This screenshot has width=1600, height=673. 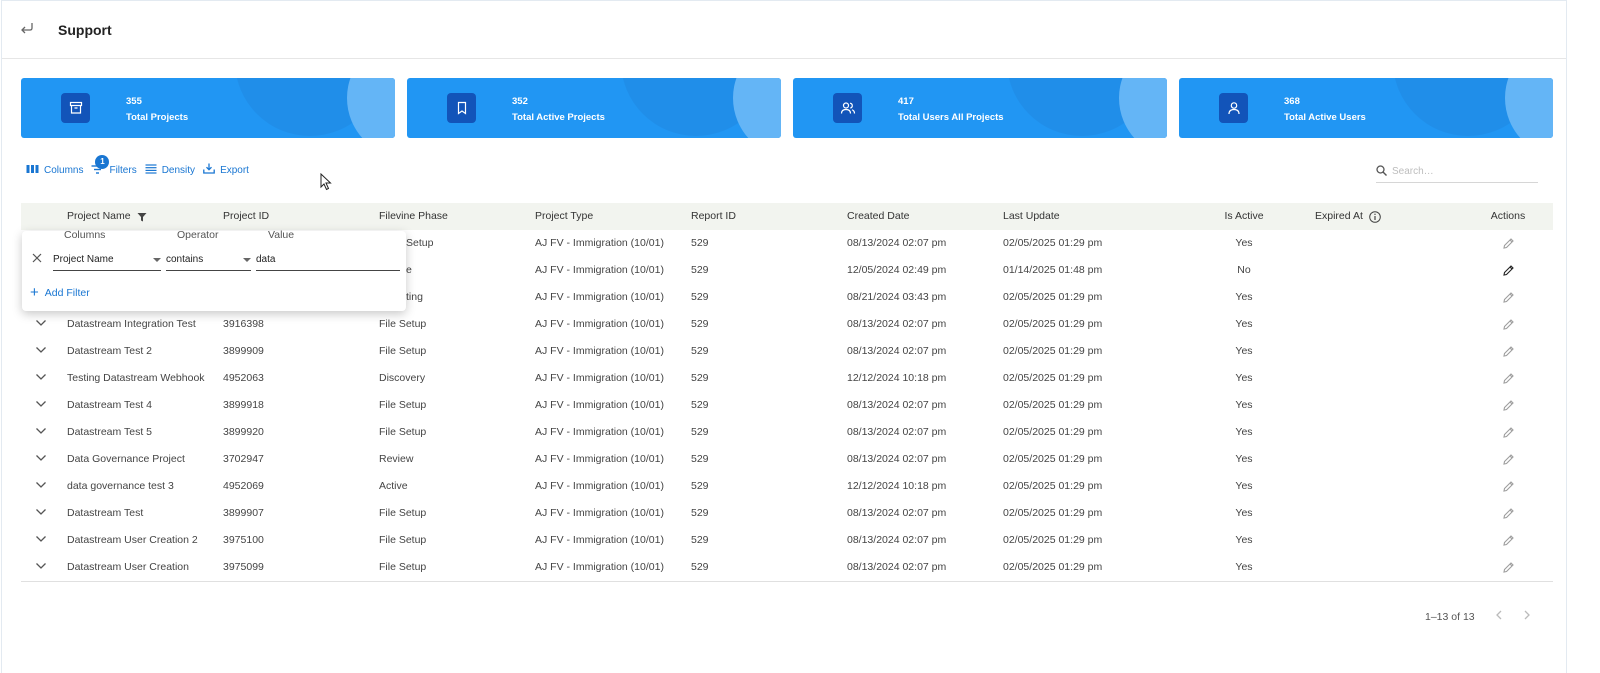 What do you see at coordinates (403, 351) in the screenshot?
I see `cell-filevine-phase: File Setup` at bounding box center [403, 351].